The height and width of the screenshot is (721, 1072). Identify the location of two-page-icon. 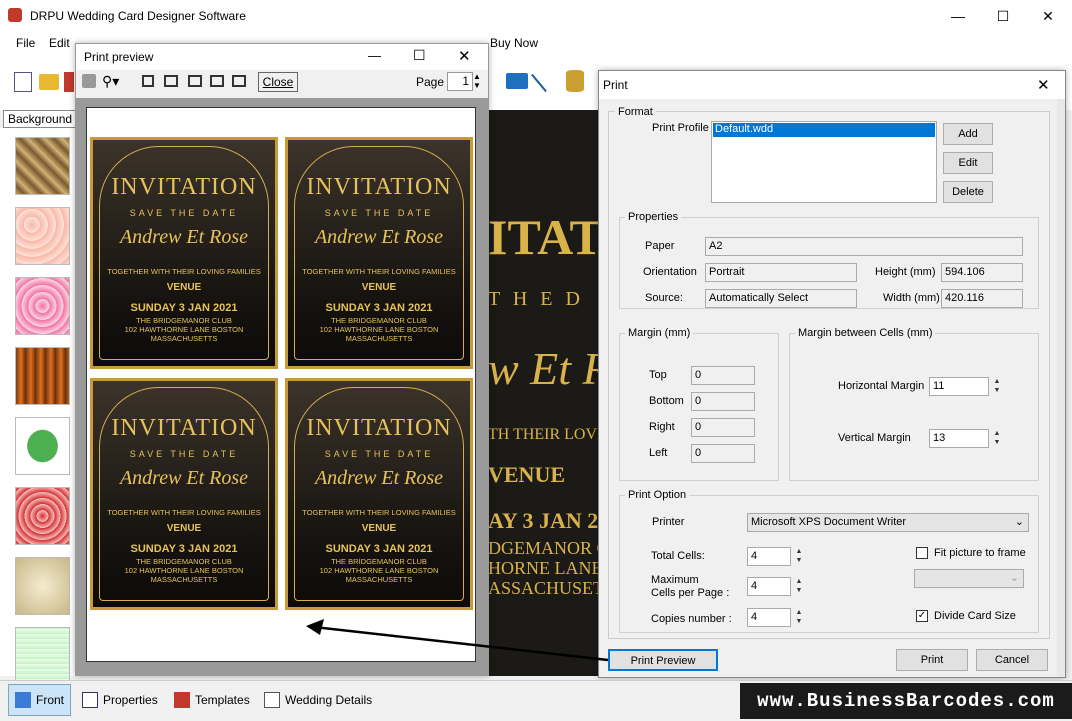
(171, 81).